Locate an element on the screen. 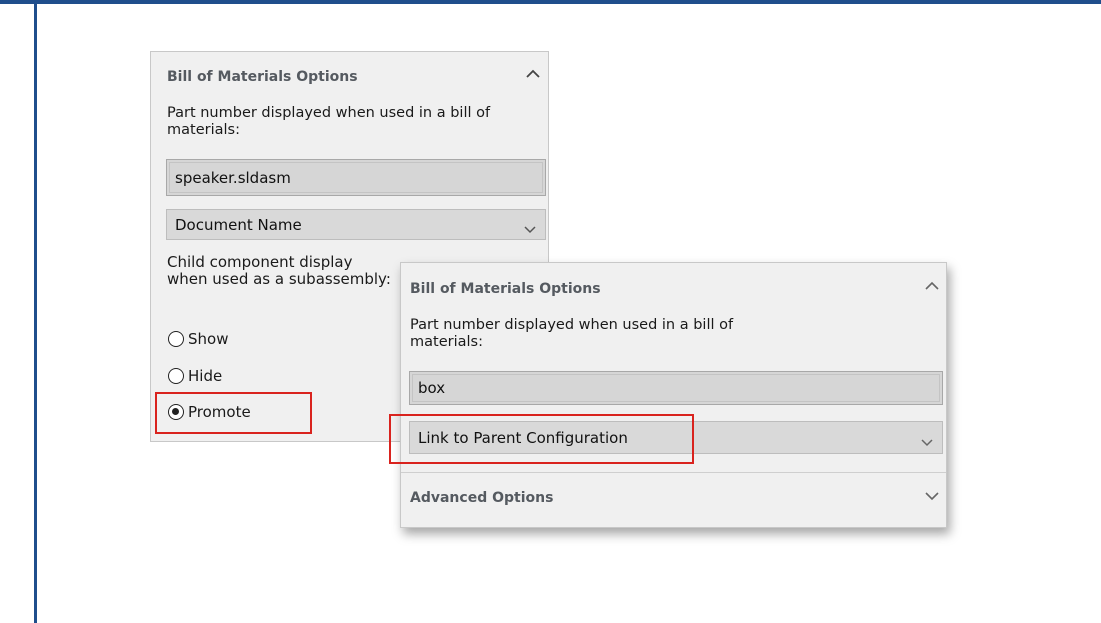 Image resolution: width=1101 pixels, height=623 pixels. radio-show: Show is located at coordinates (198, 339).